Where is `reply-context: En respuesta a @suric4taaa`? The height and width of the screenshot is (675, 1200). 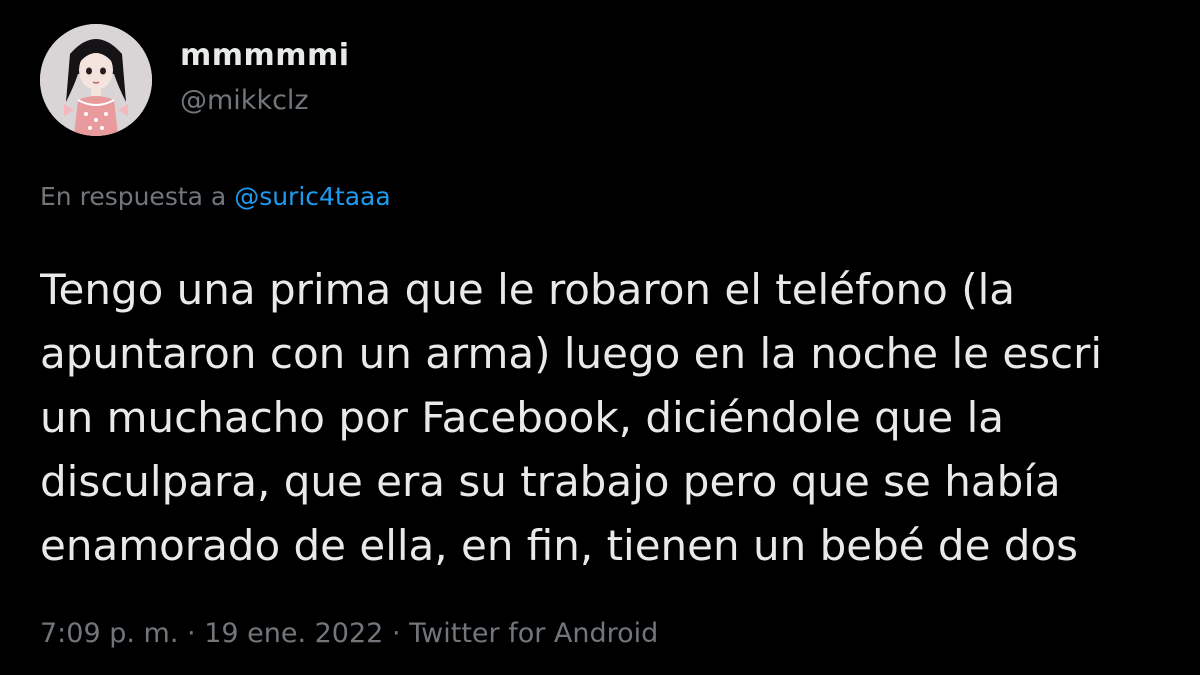 reply-context: En respuesta a @suric4taaa is located at coordinates (215, 196).